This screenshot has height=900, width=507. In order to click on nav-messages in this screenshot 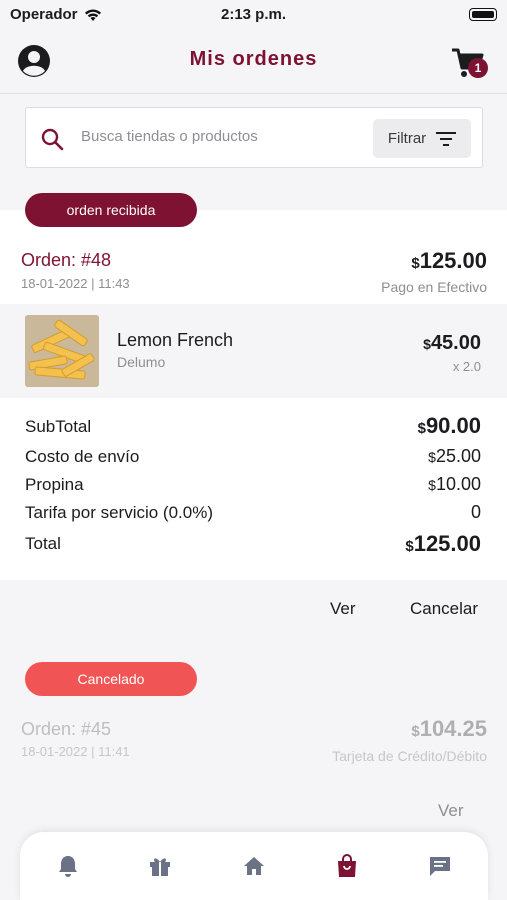, I will do `click(440, 866)`.